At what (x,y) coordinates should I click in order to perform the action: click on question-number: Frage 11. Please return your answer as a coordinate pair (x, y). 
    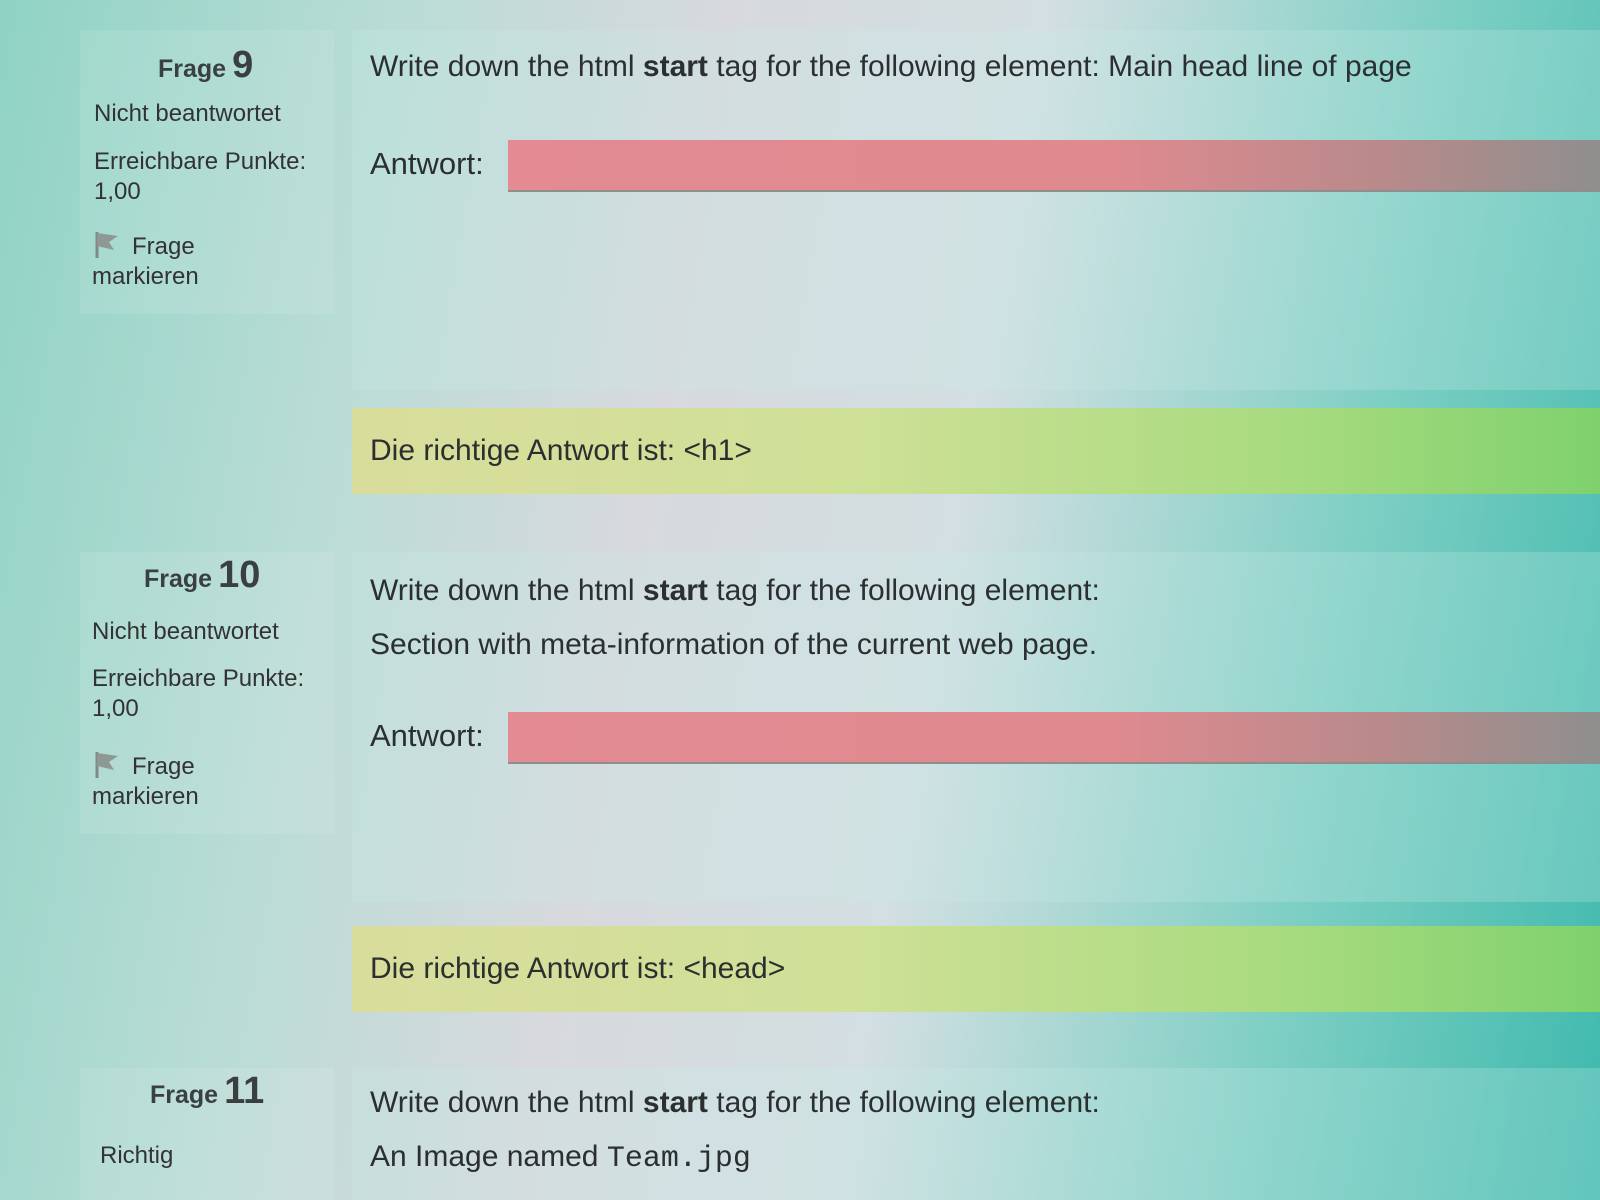
    Looking at the image, I should click on (207, 1091).